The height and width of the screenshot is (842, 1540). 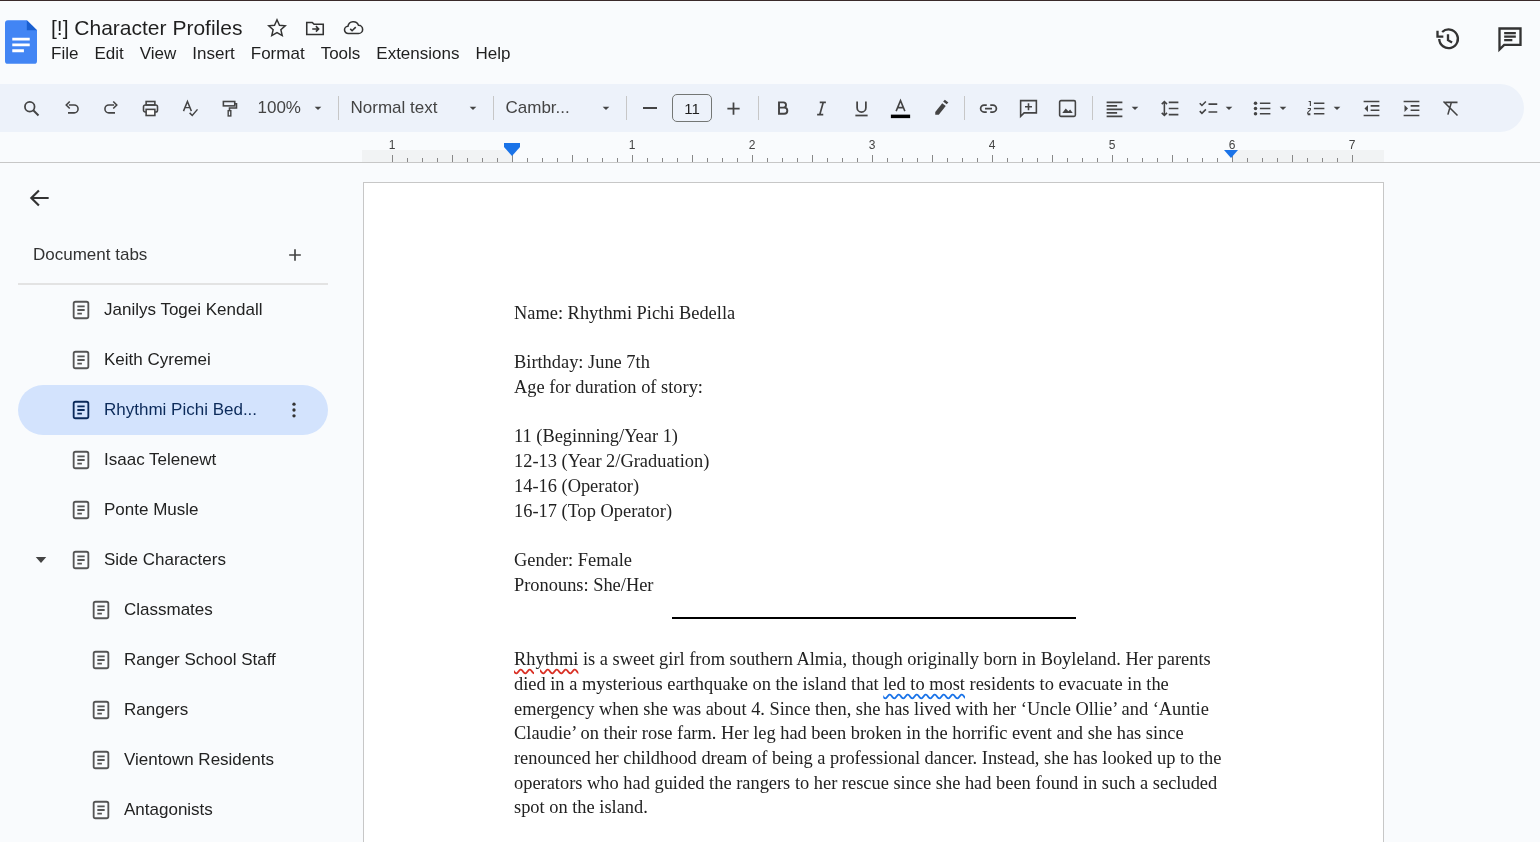 I want to click on document-tab: Vientown Residents, so click(x=173, y=760).